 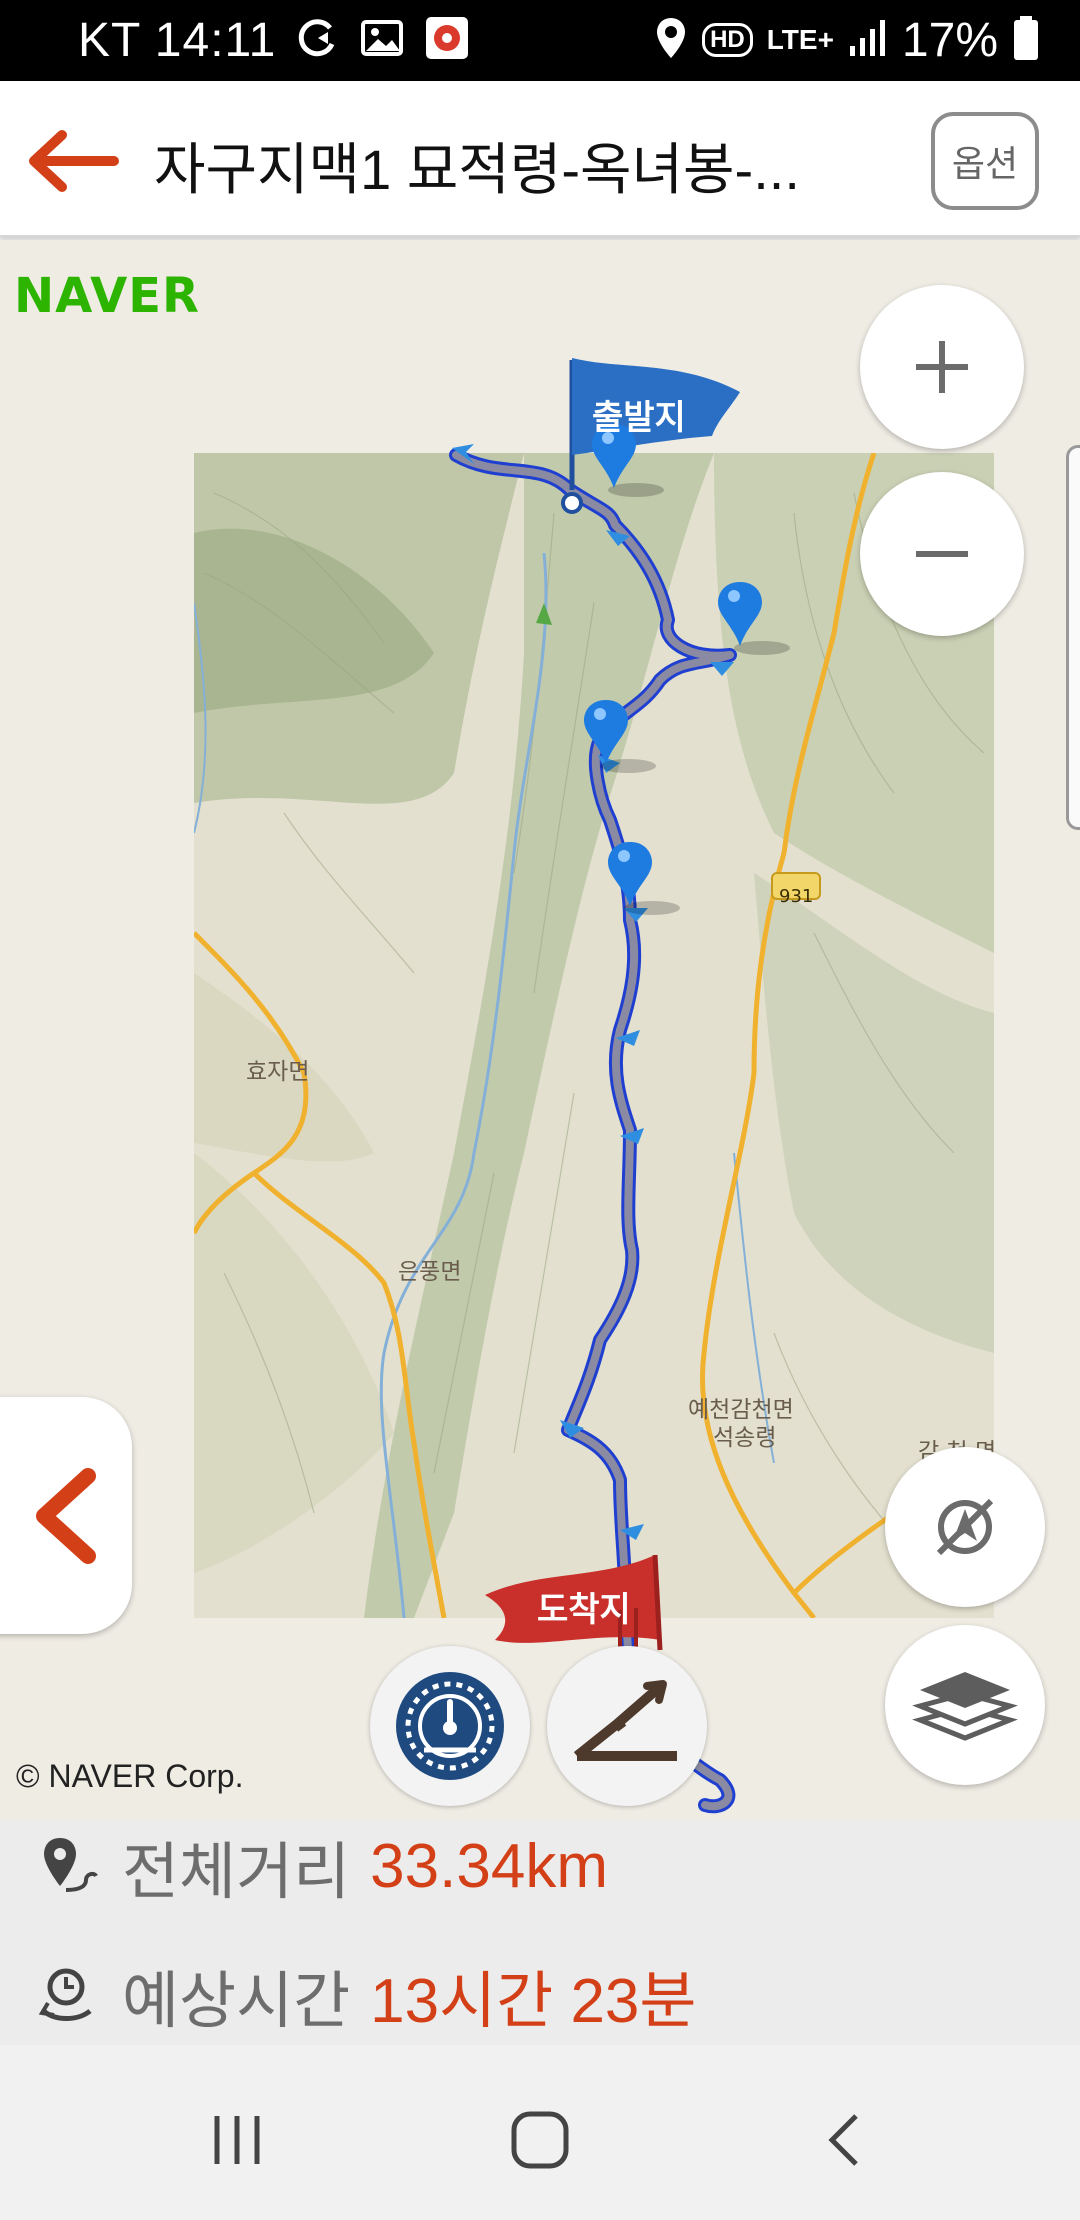 I want to click on recent-apps-icon, so click(x=237, y=2140).